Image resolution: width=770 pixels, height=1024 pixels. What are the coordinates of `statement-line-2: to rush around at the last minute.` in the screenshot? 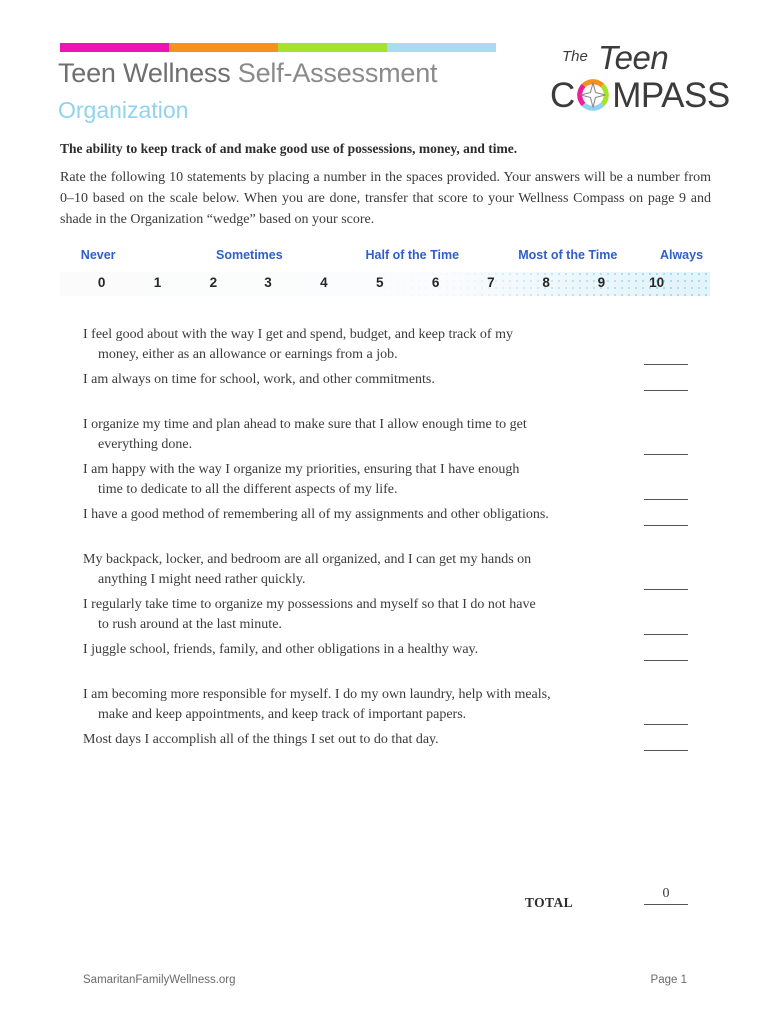 It's located at (190, 624).